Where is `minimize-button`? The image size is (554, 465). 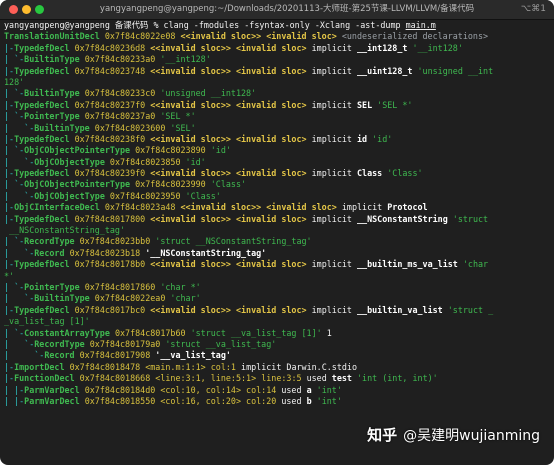
minimize-button is located at coordinates (26, 9).